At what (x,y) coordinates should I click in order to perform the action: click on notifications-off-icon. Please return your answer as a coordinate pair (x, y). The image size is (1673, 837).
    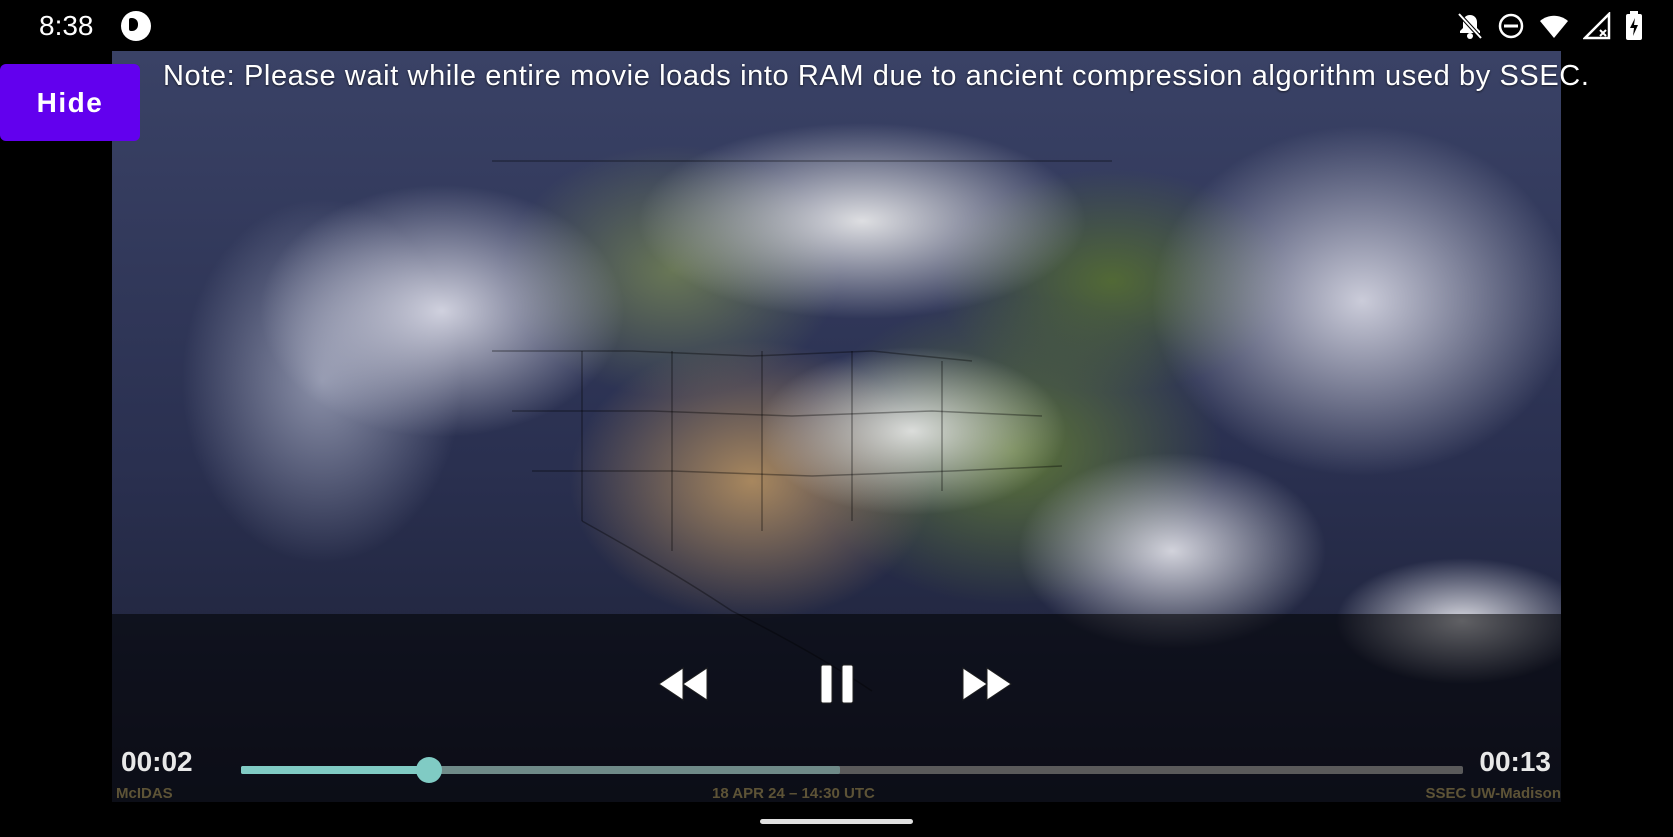
    Looking at the image, I should click on (1470, 26).